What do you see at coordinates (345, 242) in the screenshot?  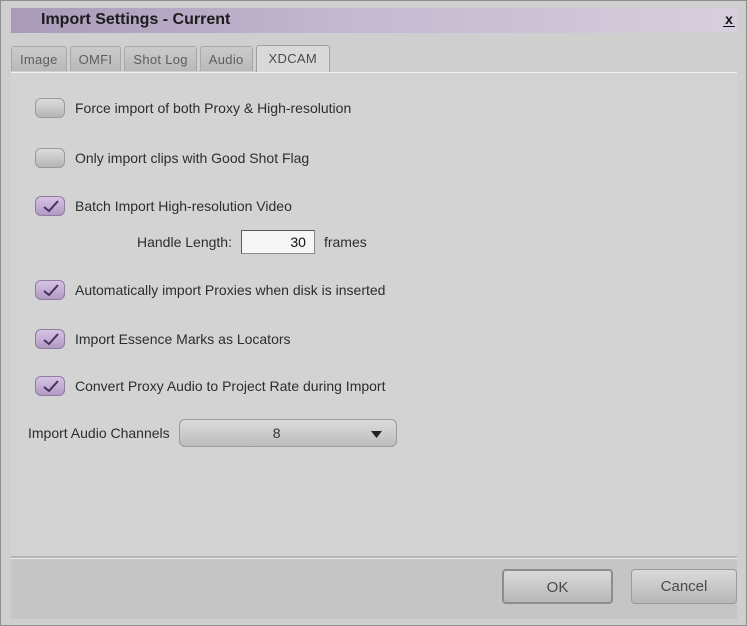 I see `handle-length-unit: frames` at bounding box center [345, 242].